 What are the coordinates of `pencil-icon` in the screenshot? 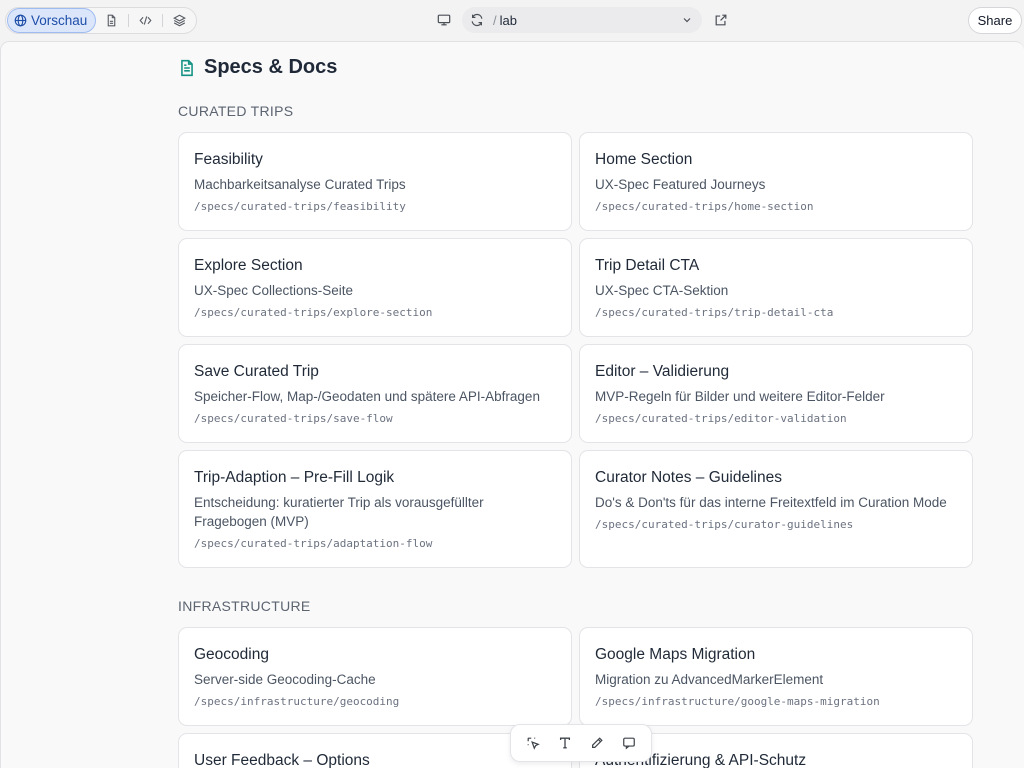 It's located at (597, 742).